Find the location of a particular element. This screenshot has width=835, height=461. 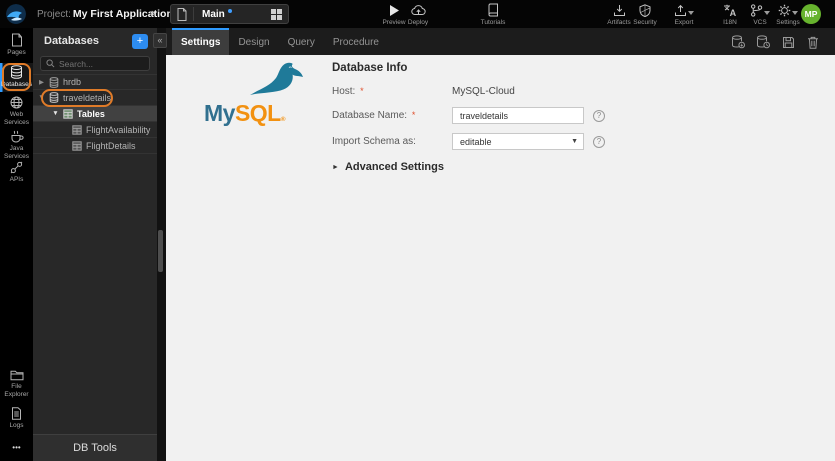

database-name-row: Database Name: * ? is located at coordinates (468, 115).